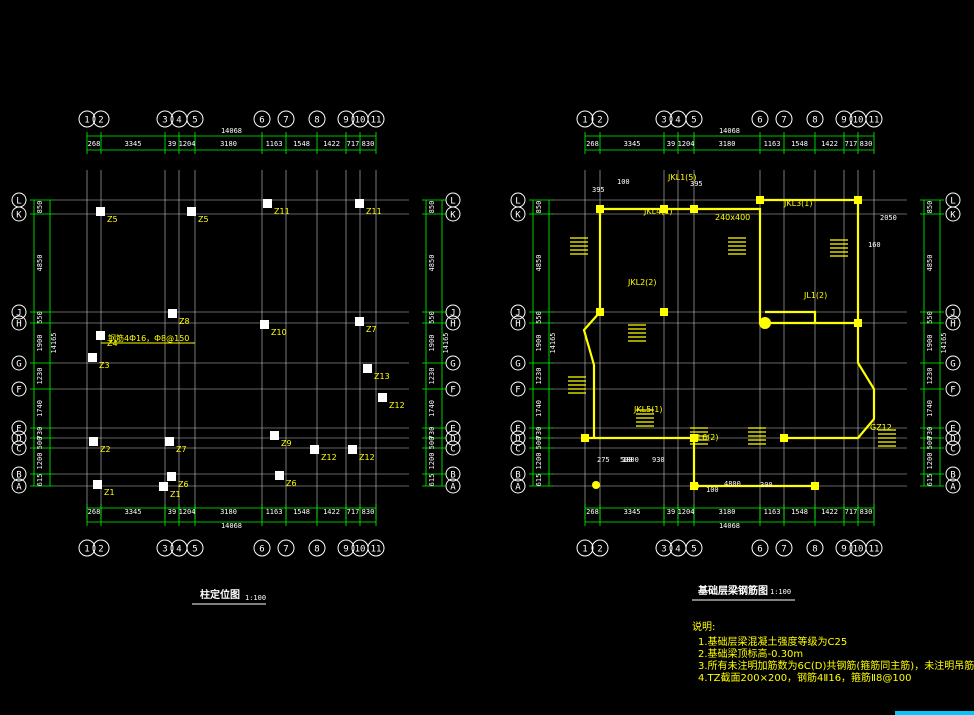 The image size is (974, 715). What do you see at coordinates (641, 282) in the screenshot?
I see `beam-label: JKL2(2)` at bounding box center [641, 282].